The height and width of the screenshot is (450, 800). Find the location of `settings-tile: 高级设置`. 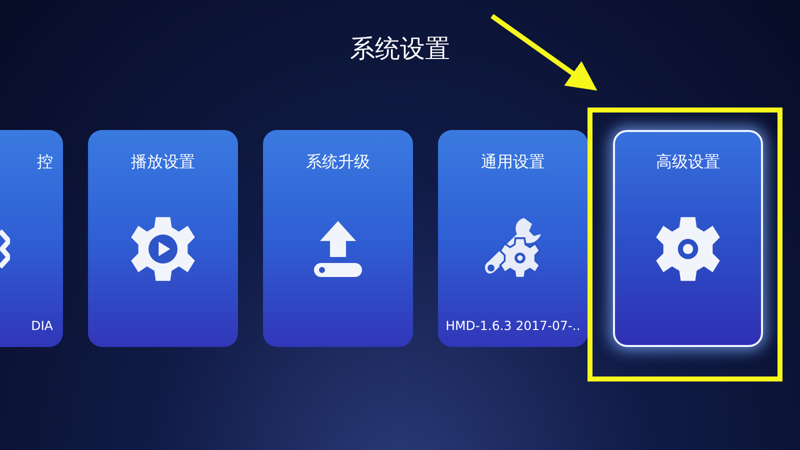

settings-tile: 高级设置 is located at coordinates (688, 238).